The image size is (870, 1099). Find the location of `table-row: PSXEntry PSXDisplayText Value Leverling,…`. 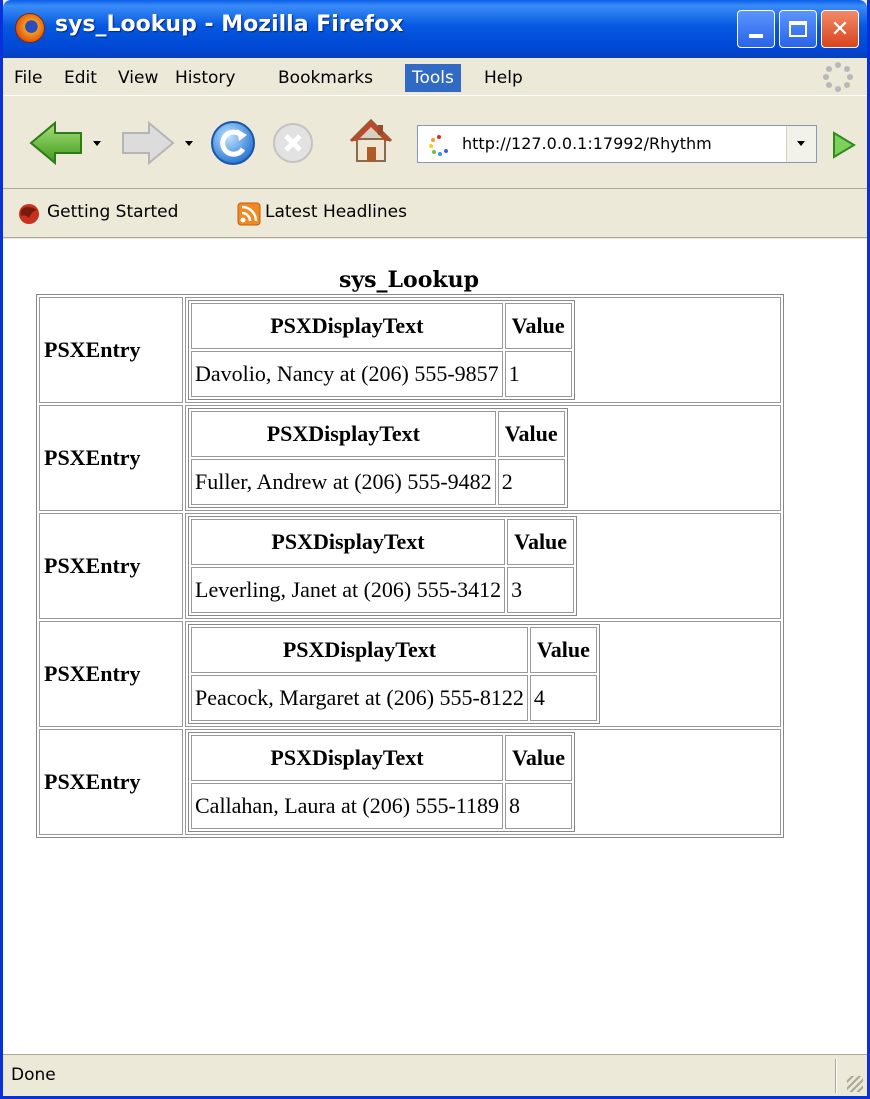

table-row: PSXEntry PSXDisplayText Value Leverling,… is located at coordinates (410, 566).